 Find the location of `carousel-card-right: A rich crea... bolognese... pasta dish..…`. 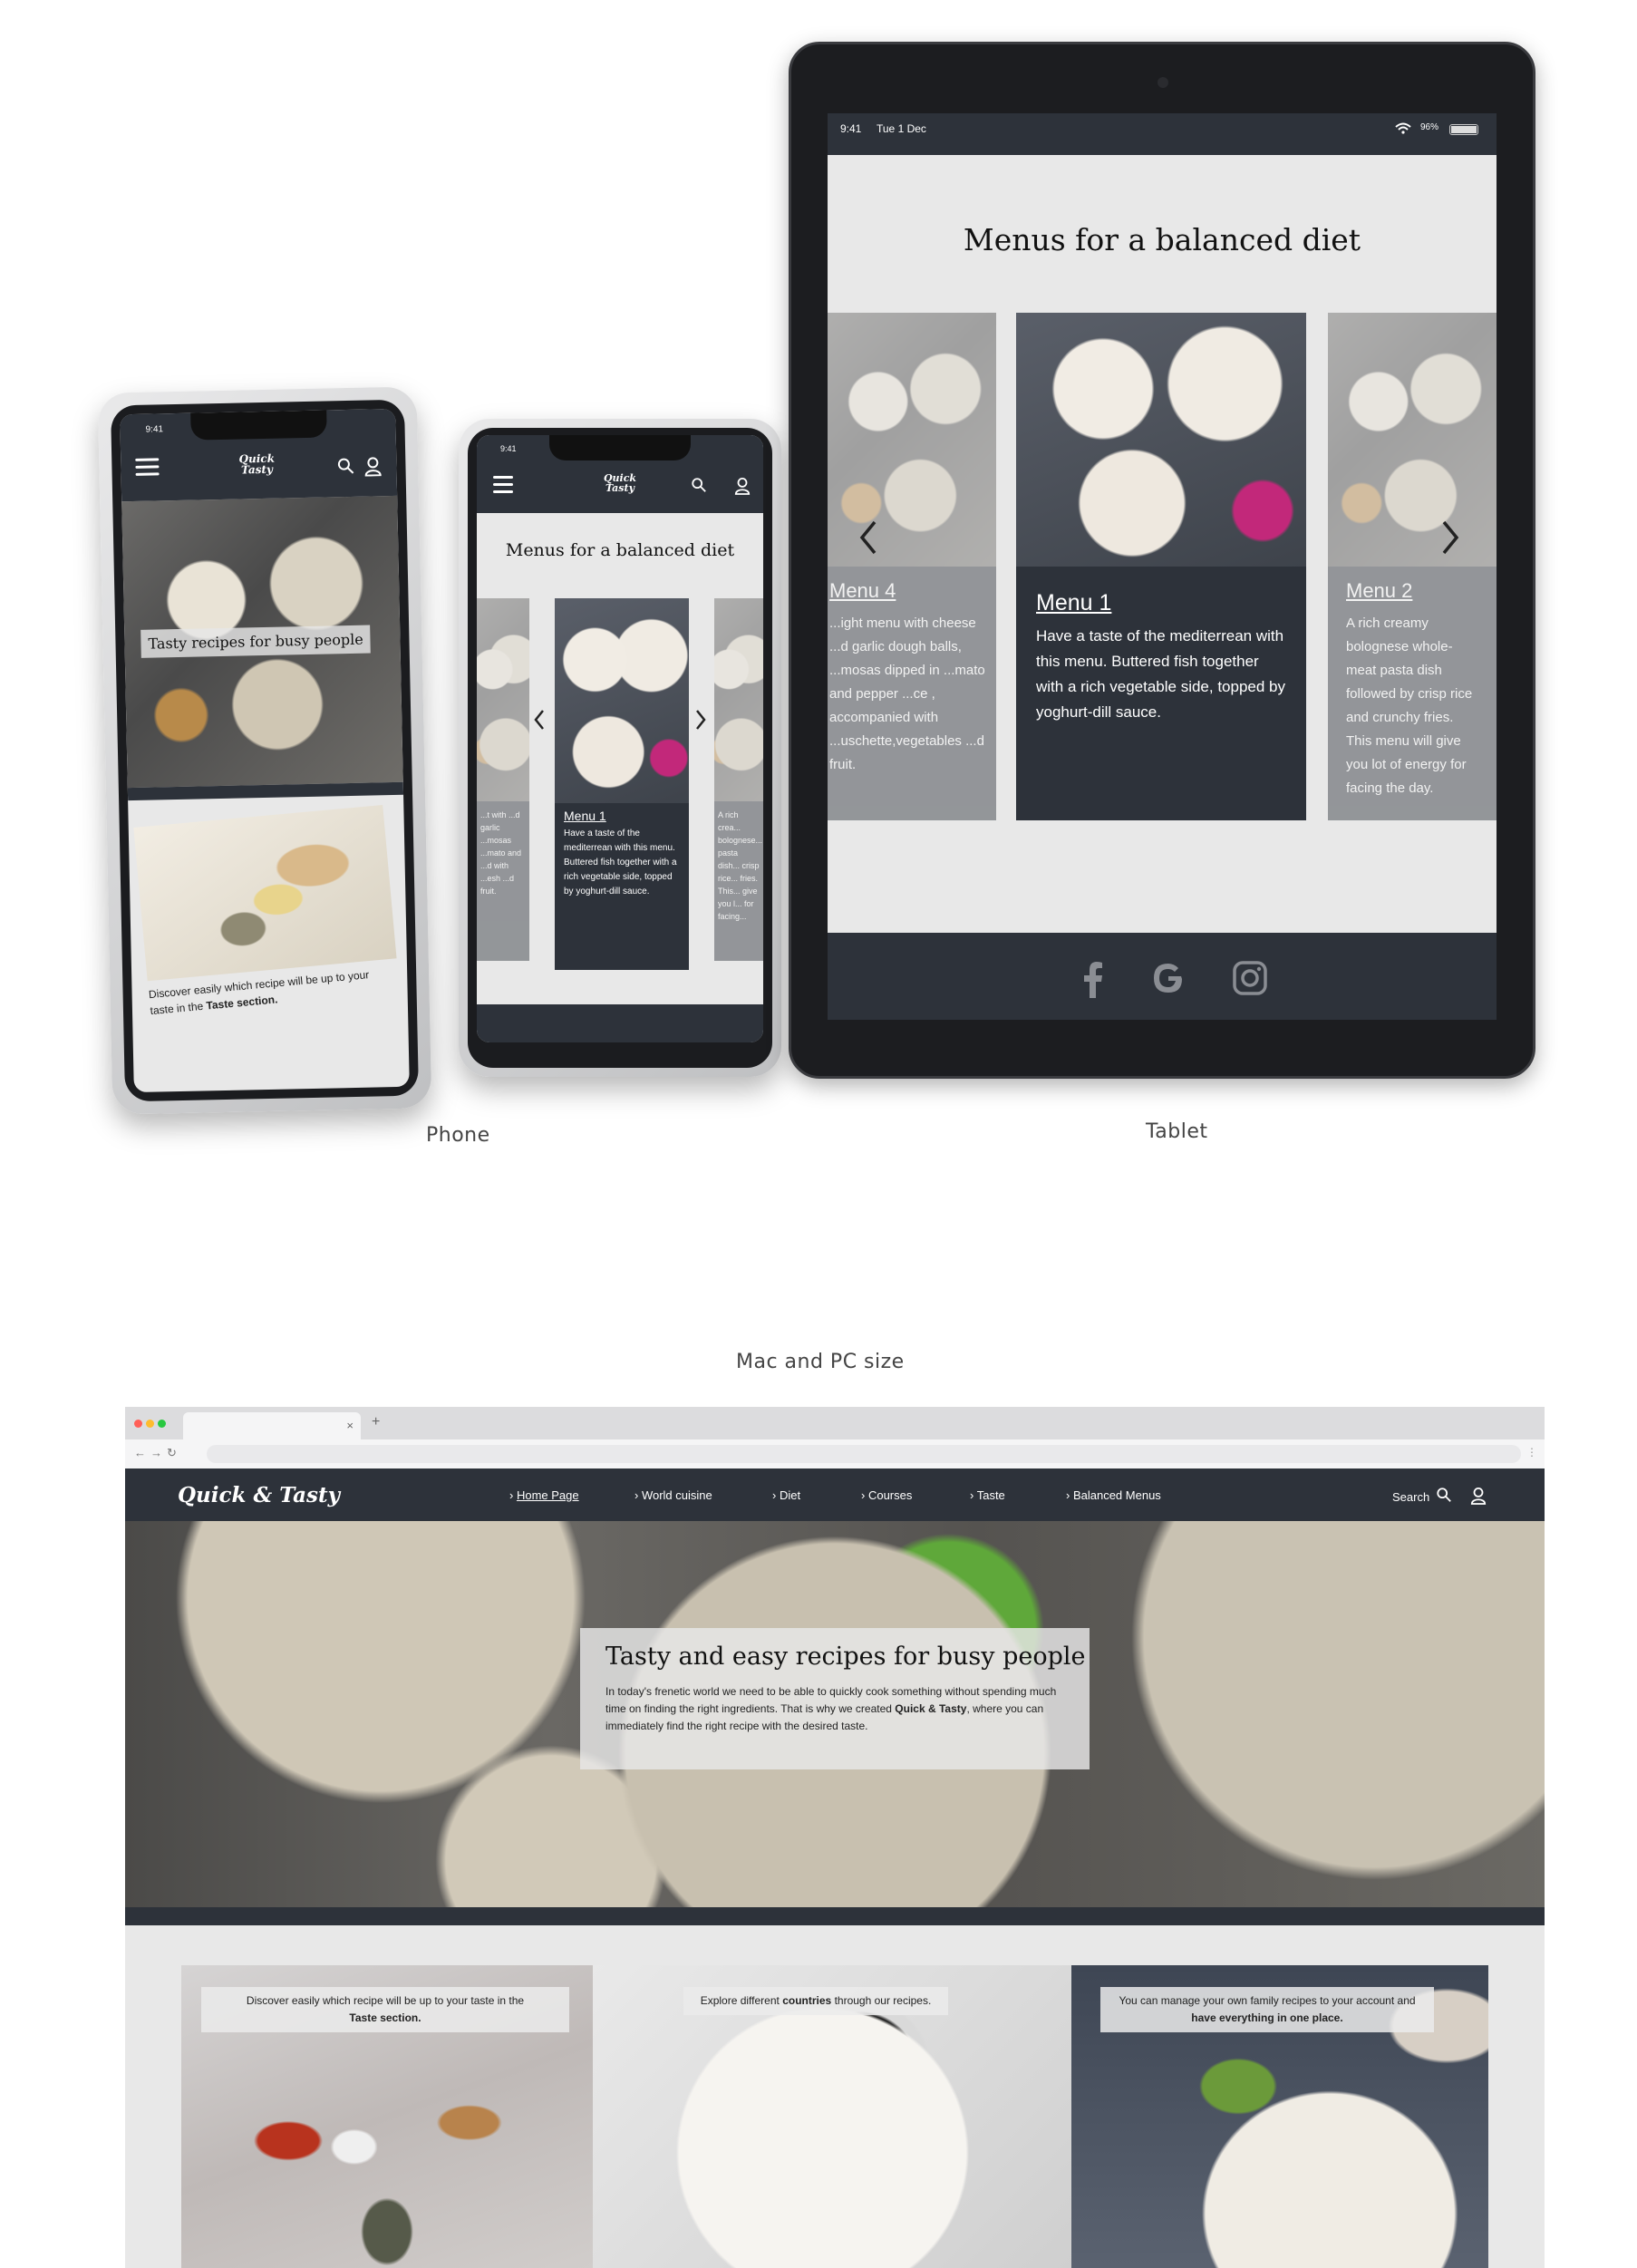

carousel-card-right: A rich crea... bolognese... pasta dish..… is located at coordinates (738, 780).